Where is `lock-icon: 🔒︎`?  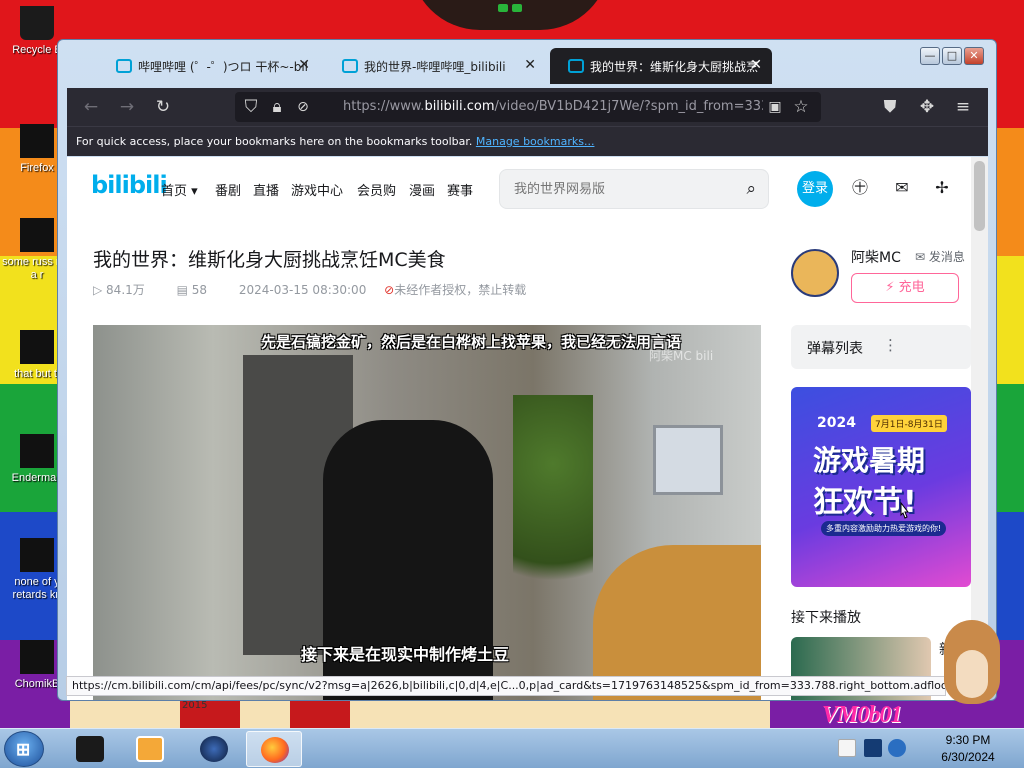
lock-icon: 🔒︎ is located at coordinates (277, 107).